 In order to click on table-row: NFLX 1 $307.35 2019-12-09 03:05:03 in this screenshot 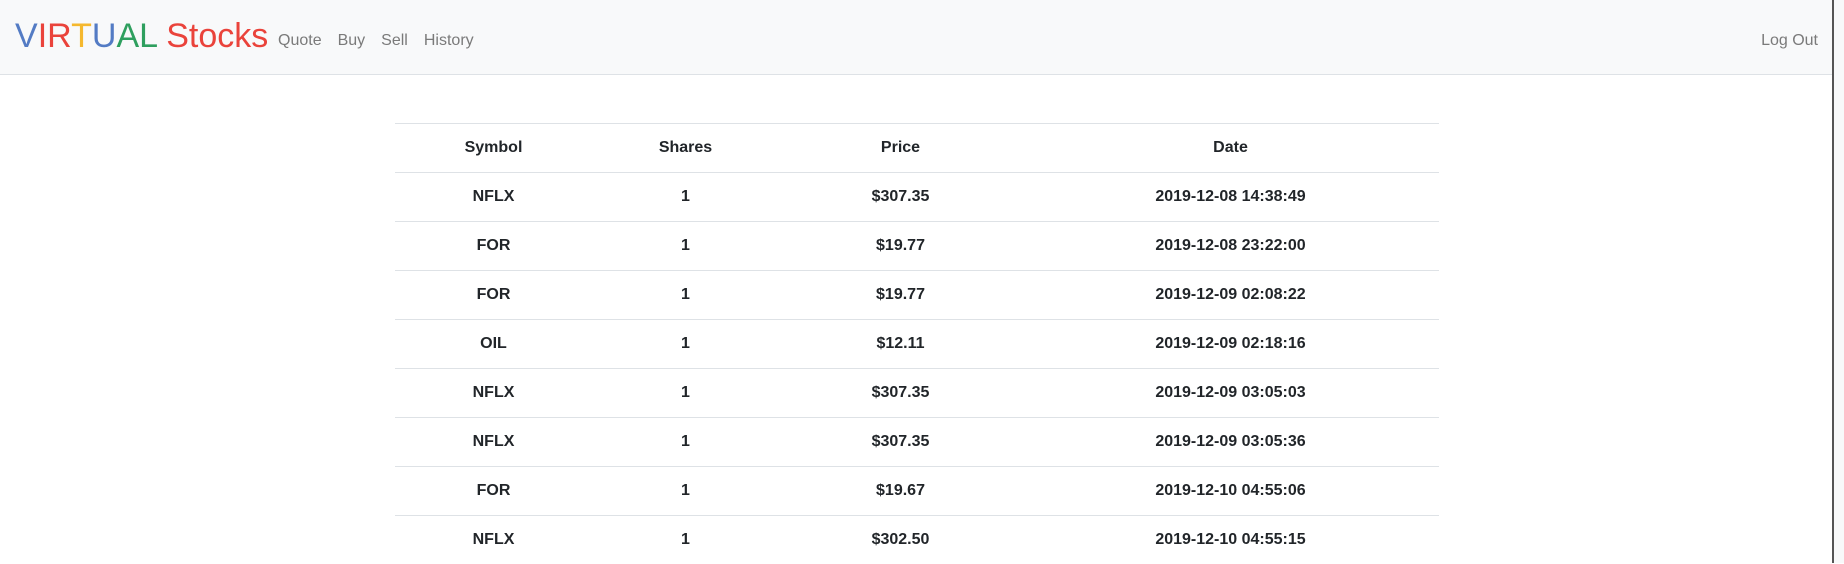, I will do `click(917, 393)`.